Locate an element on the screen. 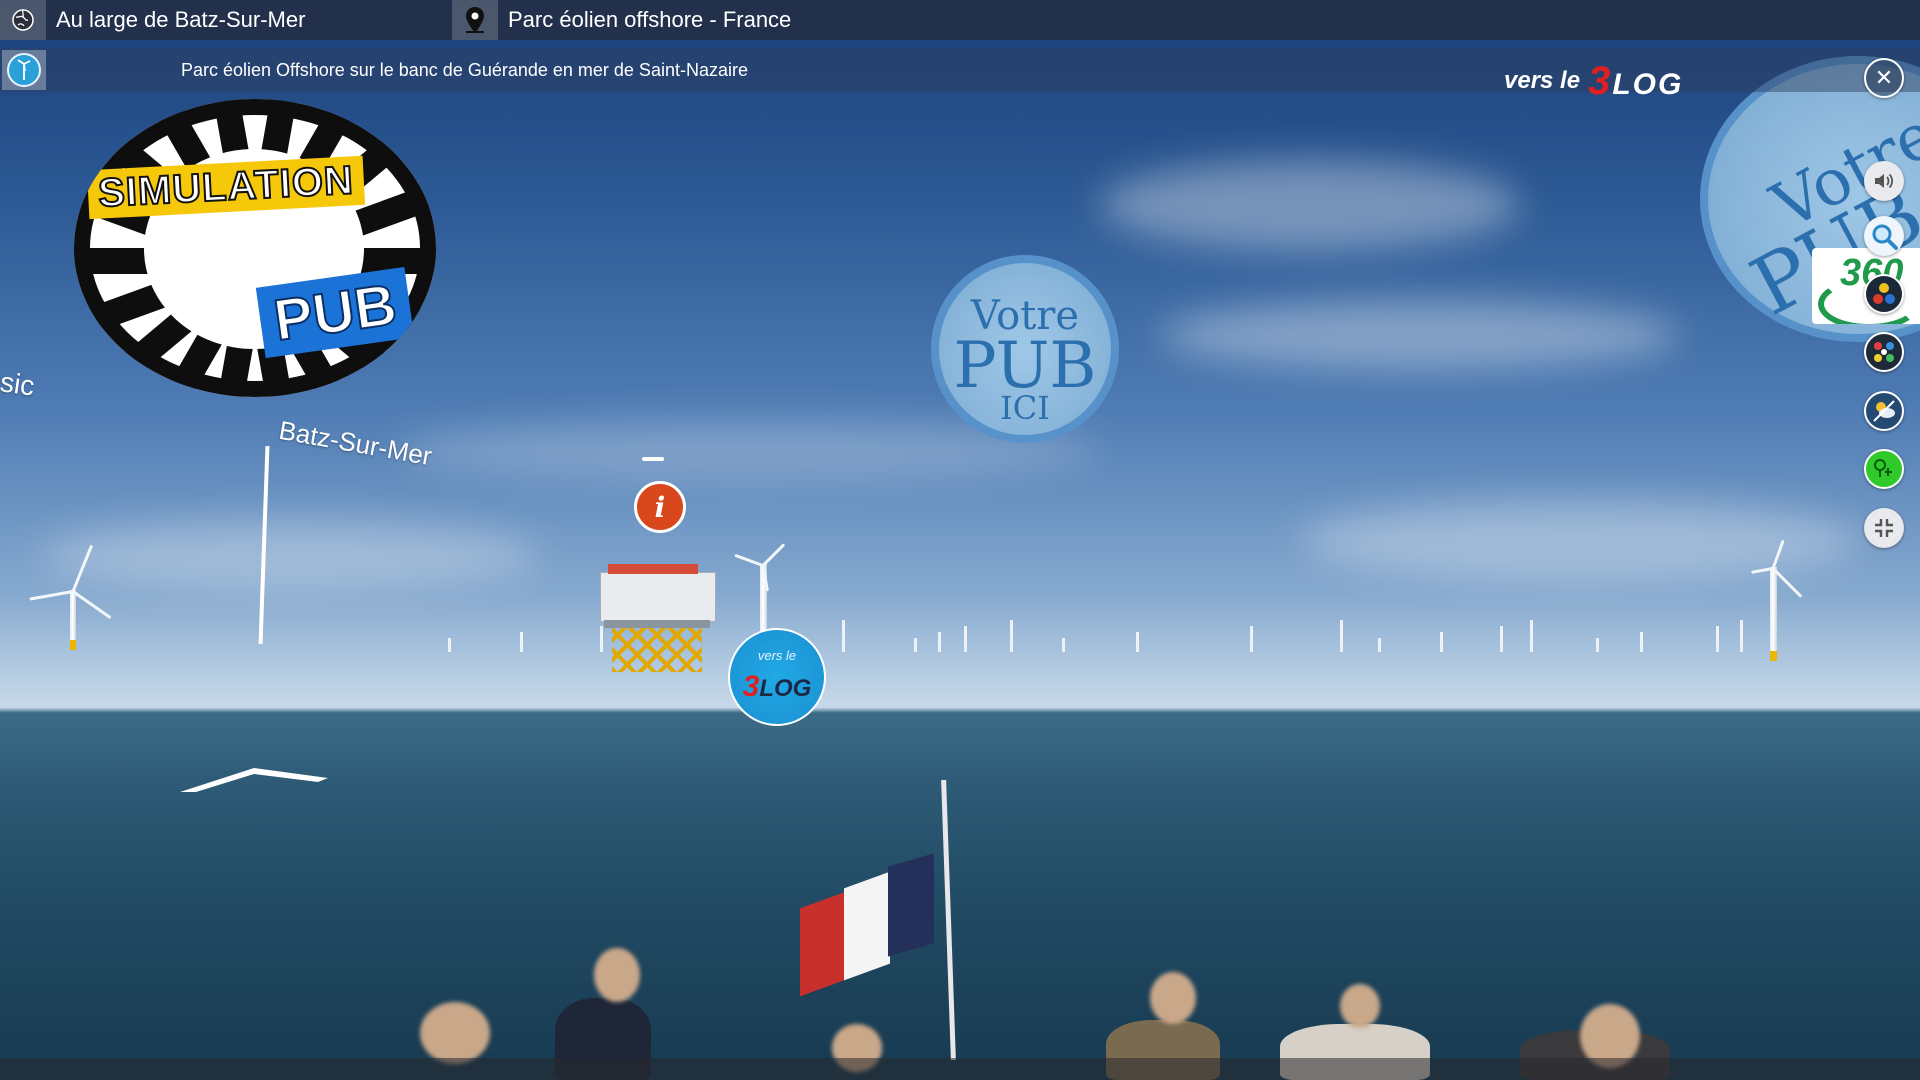  blog-hotspot: vers le 3LOG is located at coordinates (777, 677).